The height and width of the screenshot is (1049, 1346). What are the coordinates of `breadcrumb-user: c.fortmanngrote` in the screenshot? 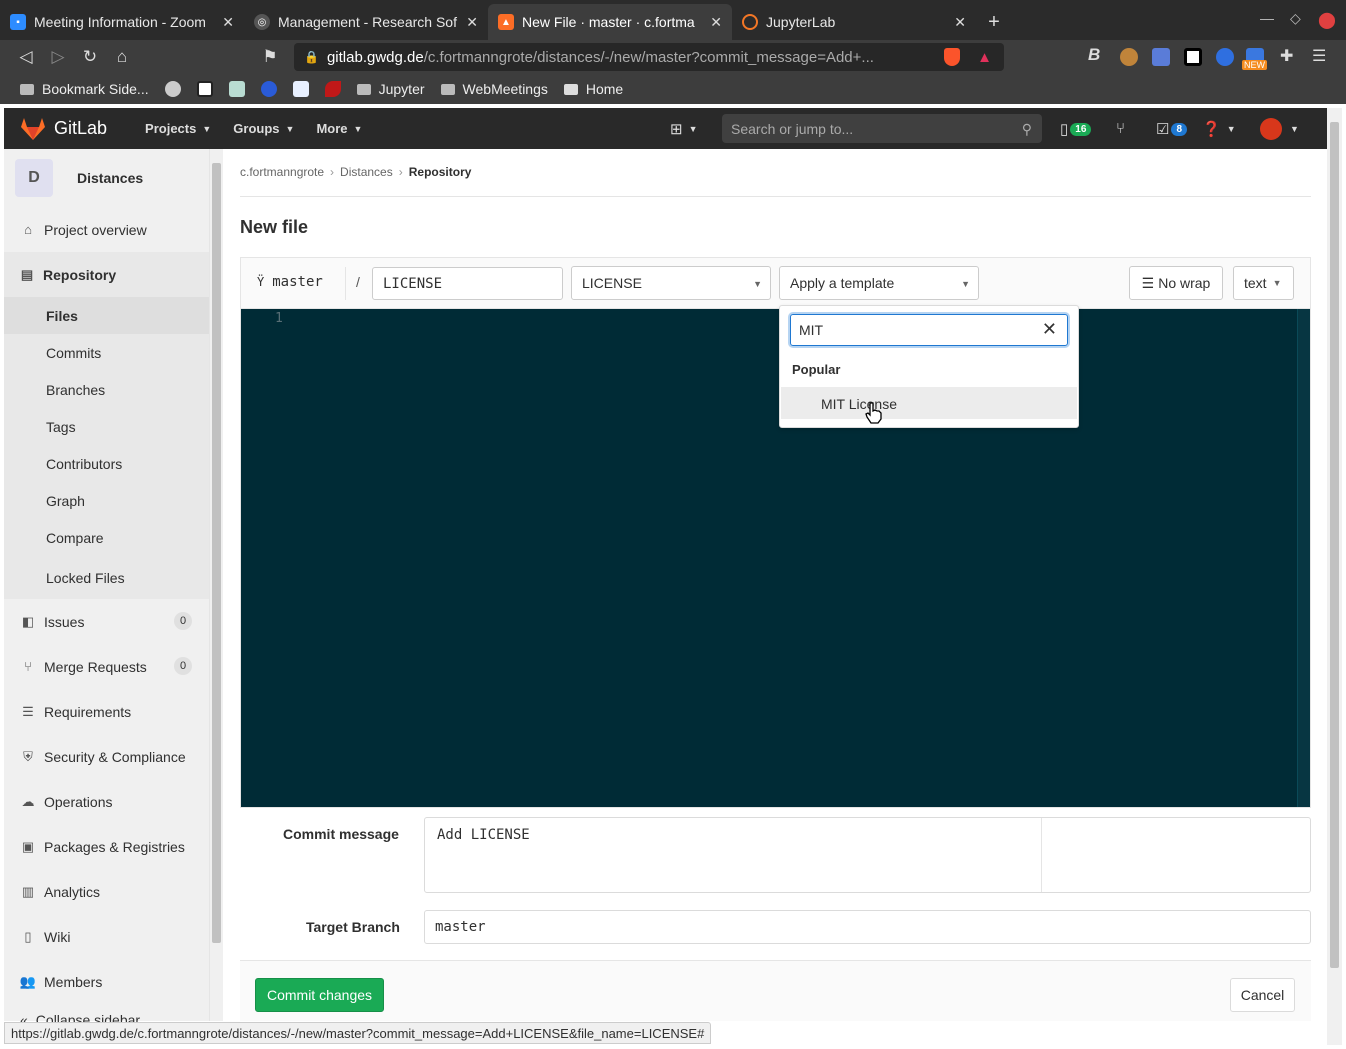 It's located at (282, 172).